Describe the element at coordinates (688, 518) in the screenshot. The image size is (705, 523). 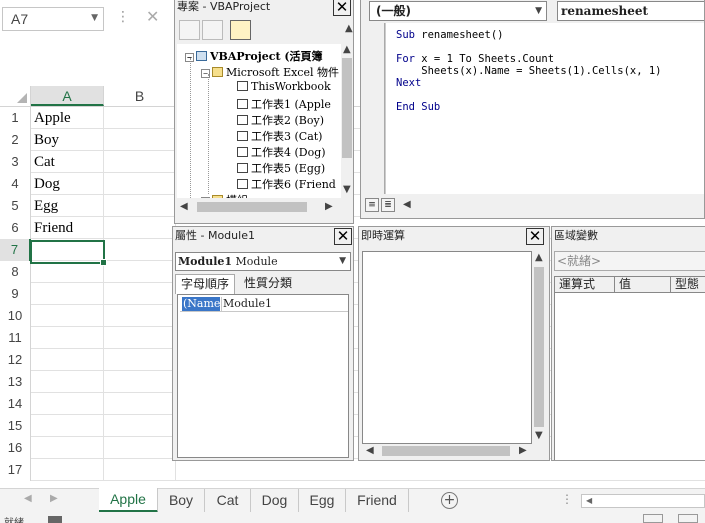
I see `page-layout-icon` at that location.